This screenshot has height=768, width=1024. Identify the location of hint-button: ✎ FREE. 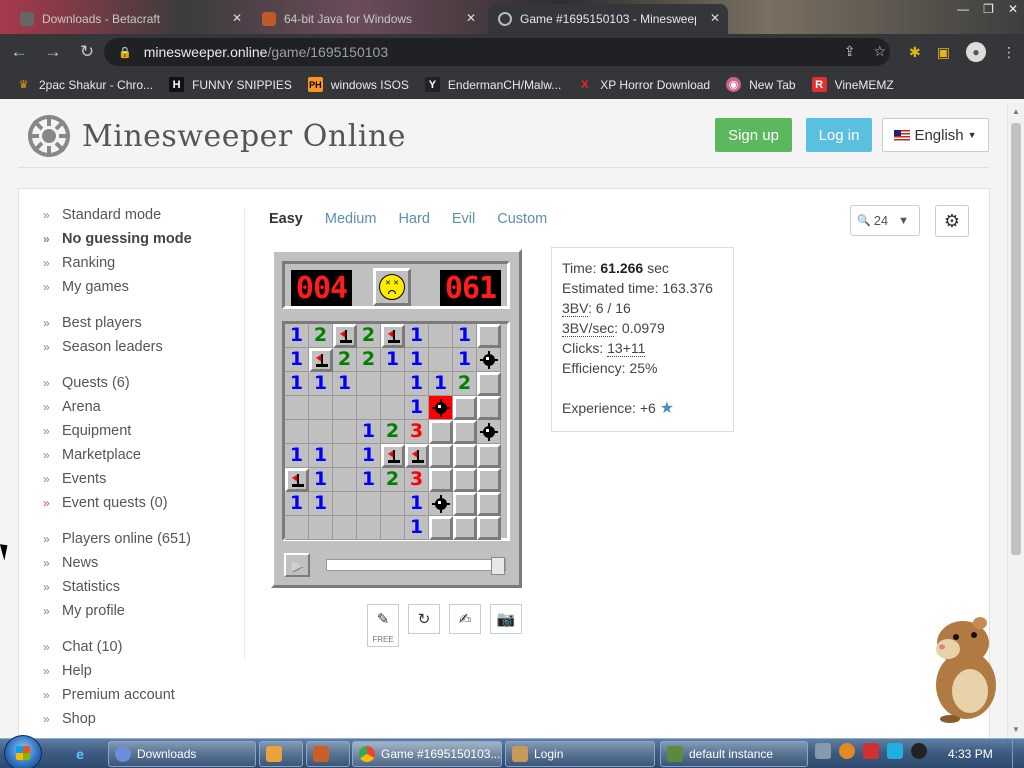
(383, 625).